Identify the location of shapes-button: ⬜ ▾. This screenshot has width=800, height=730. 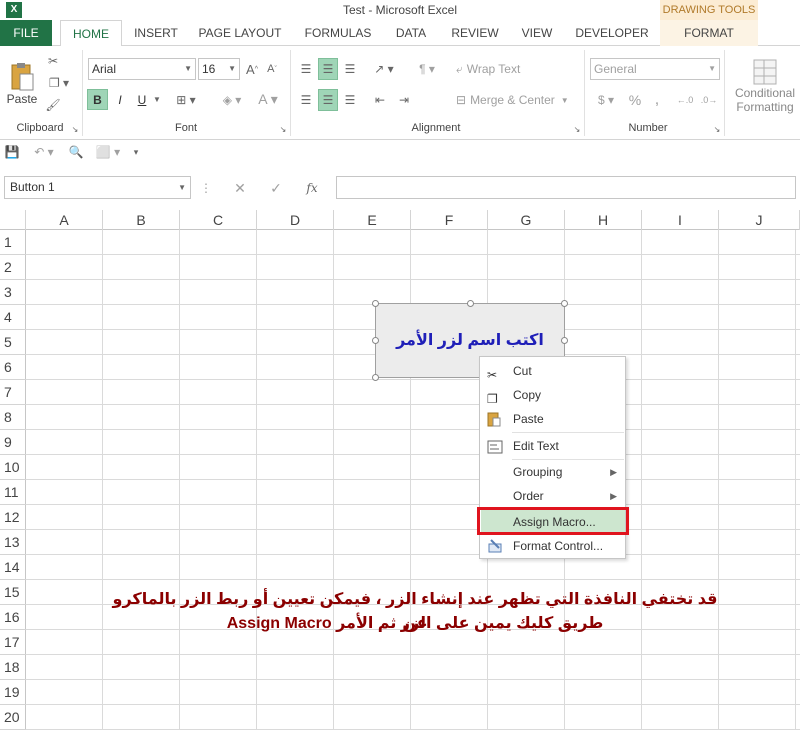
(108, 152).